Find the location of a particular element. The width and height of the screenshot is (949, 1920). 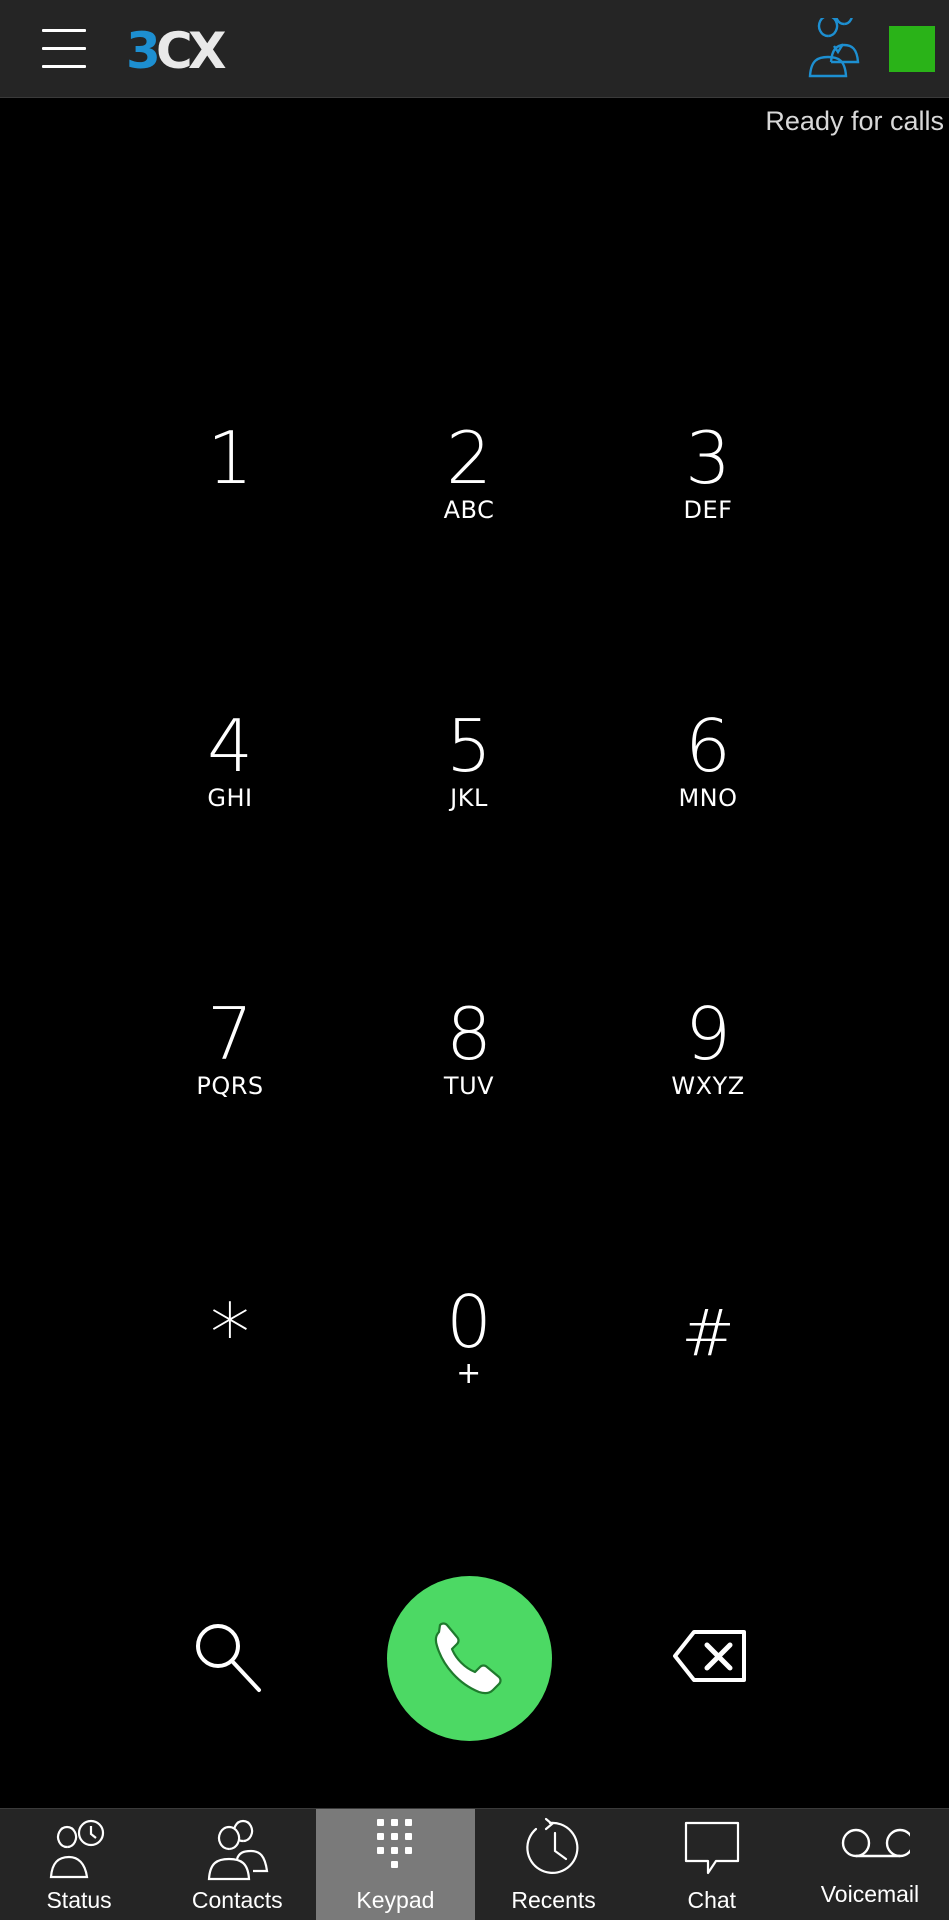

key-digit: 4 is located at coordinates (230, 746).